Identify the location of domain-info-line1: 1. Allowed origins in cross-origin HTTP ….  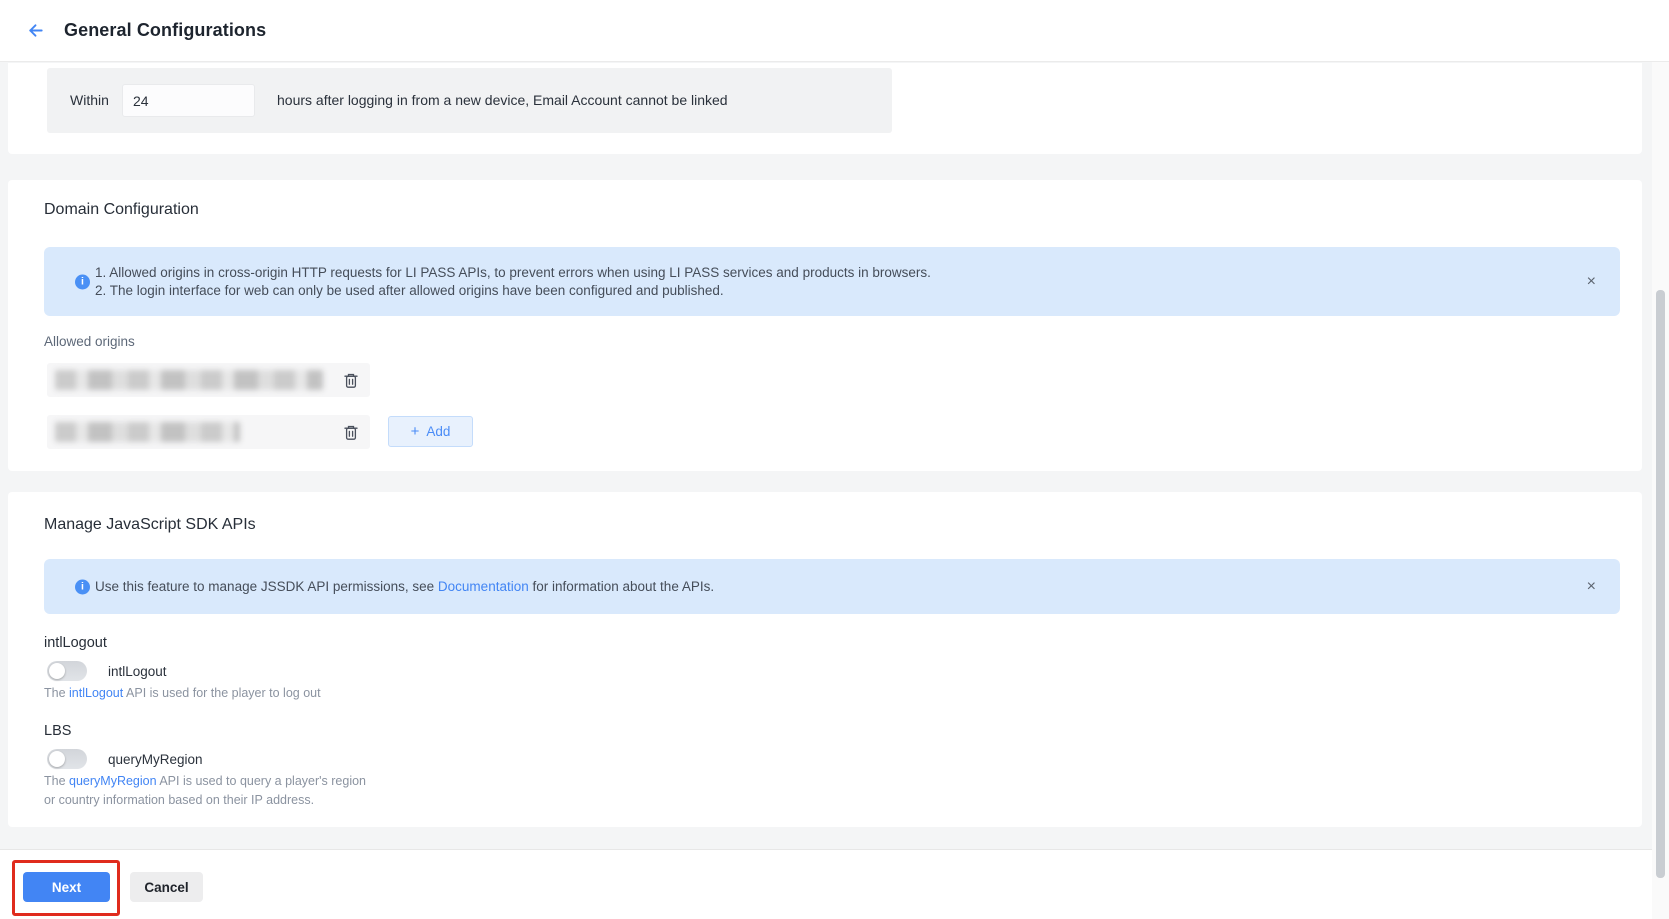
(513, 272).